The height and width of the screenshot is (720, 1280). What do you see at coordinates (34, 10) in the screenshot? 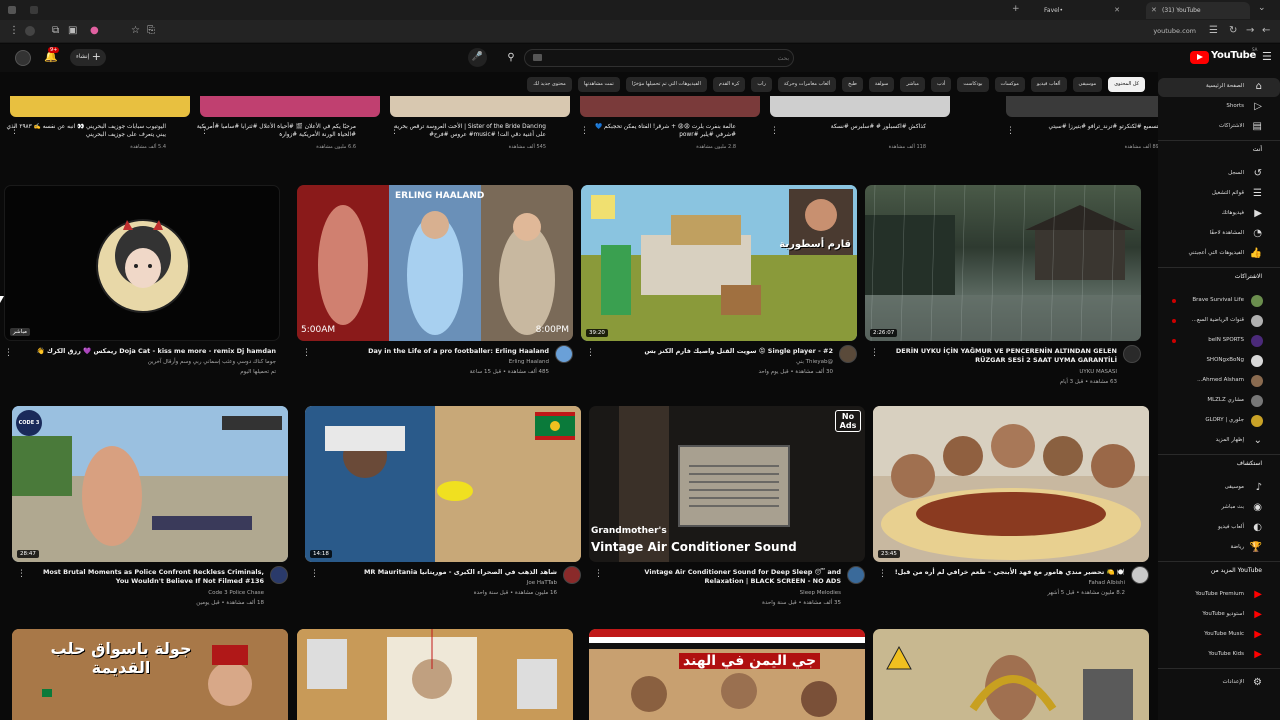
I see `tab-search-icon` at bounding box center [34, 10].